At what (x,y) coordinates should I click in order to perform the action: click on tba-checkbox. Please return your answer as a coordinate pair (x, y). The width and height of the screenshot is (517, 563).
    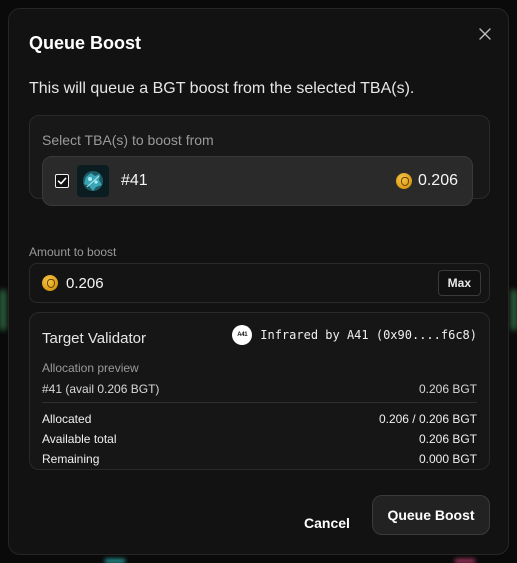
    Looking at the image, I should click on (62, 181).